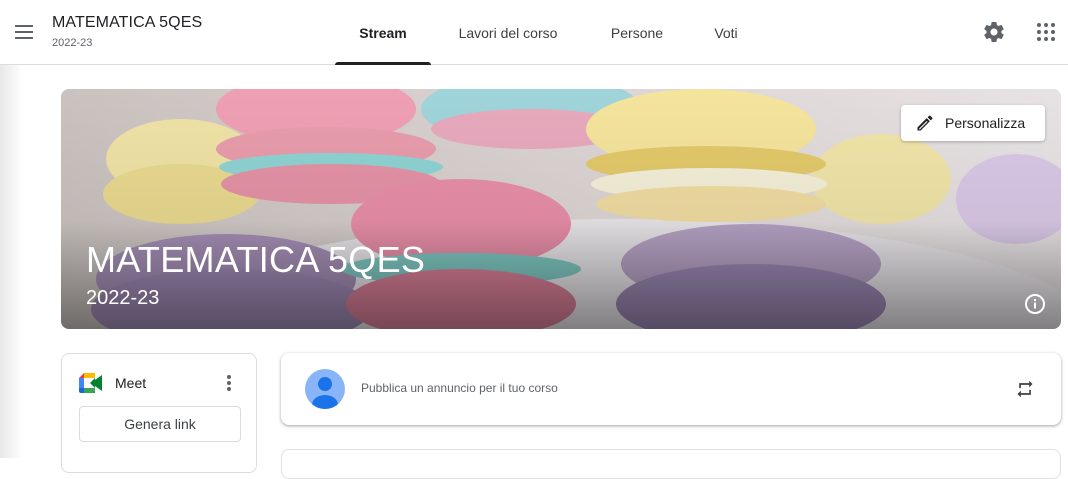 Image resolution: width=1068 pixels, height=479 pixels. Describe the element at coordinates (1046, 32) in the screenshot. I see `apps-grid-icon` at that location.